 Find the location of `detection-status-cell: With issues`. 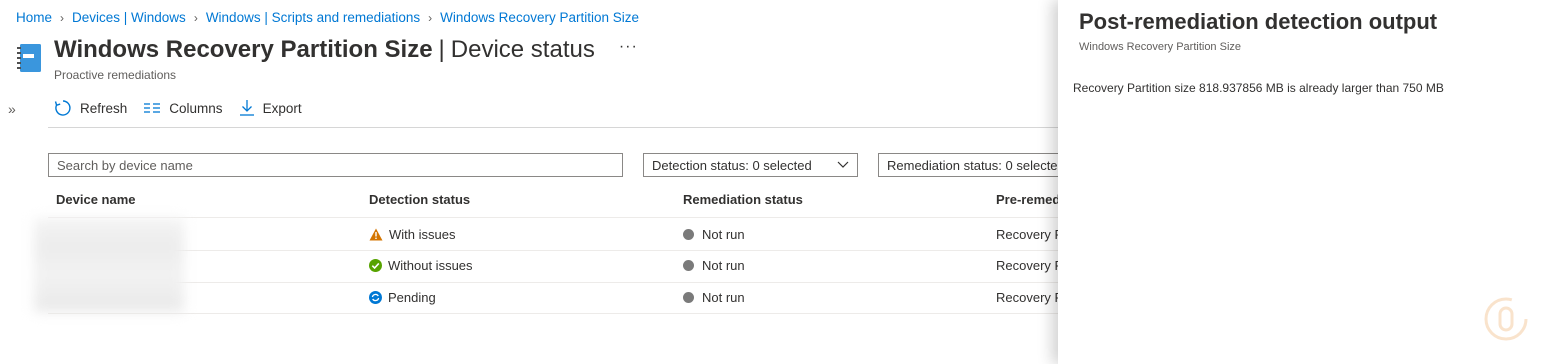

detection-status-cell: With issues is located at coordinates (412, 234).